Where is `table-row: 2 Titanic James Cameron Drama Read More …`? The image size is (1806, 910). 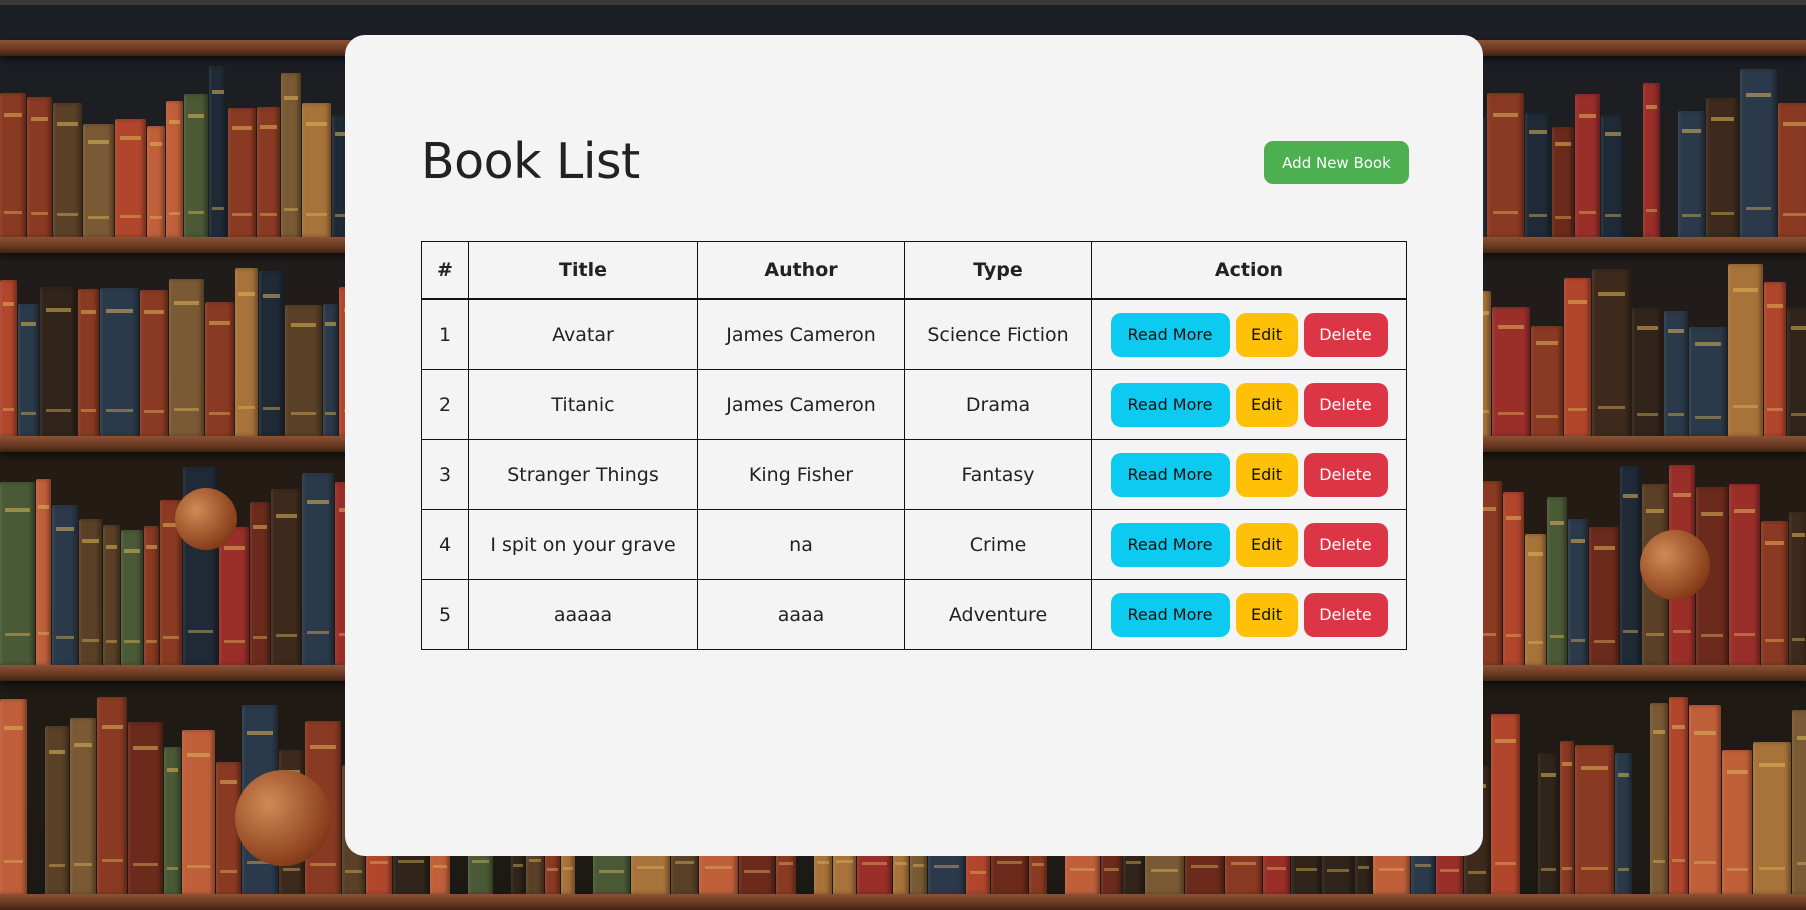
table-row: 2 Titanic James Cameron Drama Read More … is located at coordinates (914, 404).